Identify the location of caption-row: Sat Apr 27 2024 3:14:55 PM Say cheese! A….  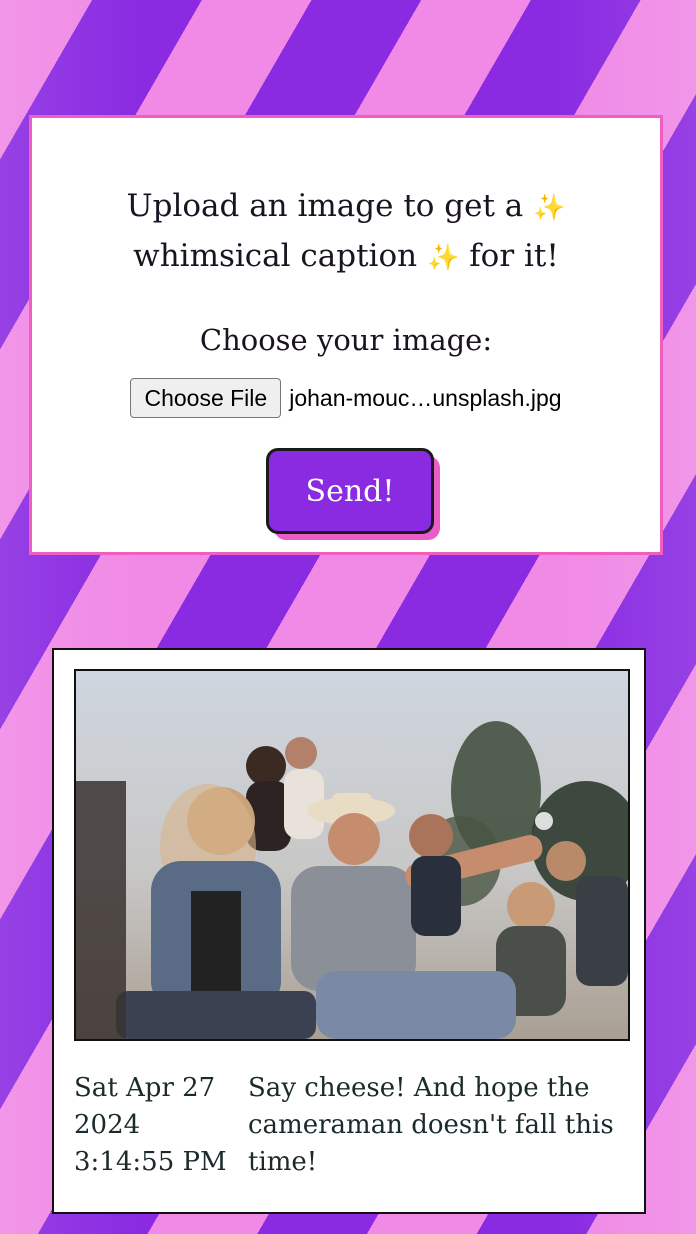
(349, 1125).